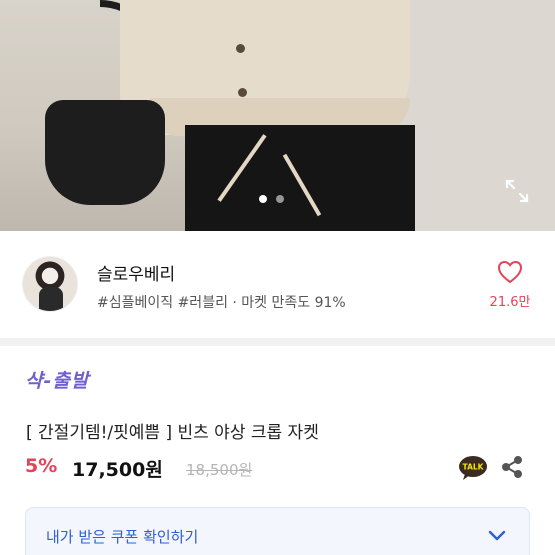 The image size is (555, 555). Describe the element at coordinates (277, 531) in the screenshot. I see `coupon-check-button: 내가 받은 쿠폰 확인하기` at that location.